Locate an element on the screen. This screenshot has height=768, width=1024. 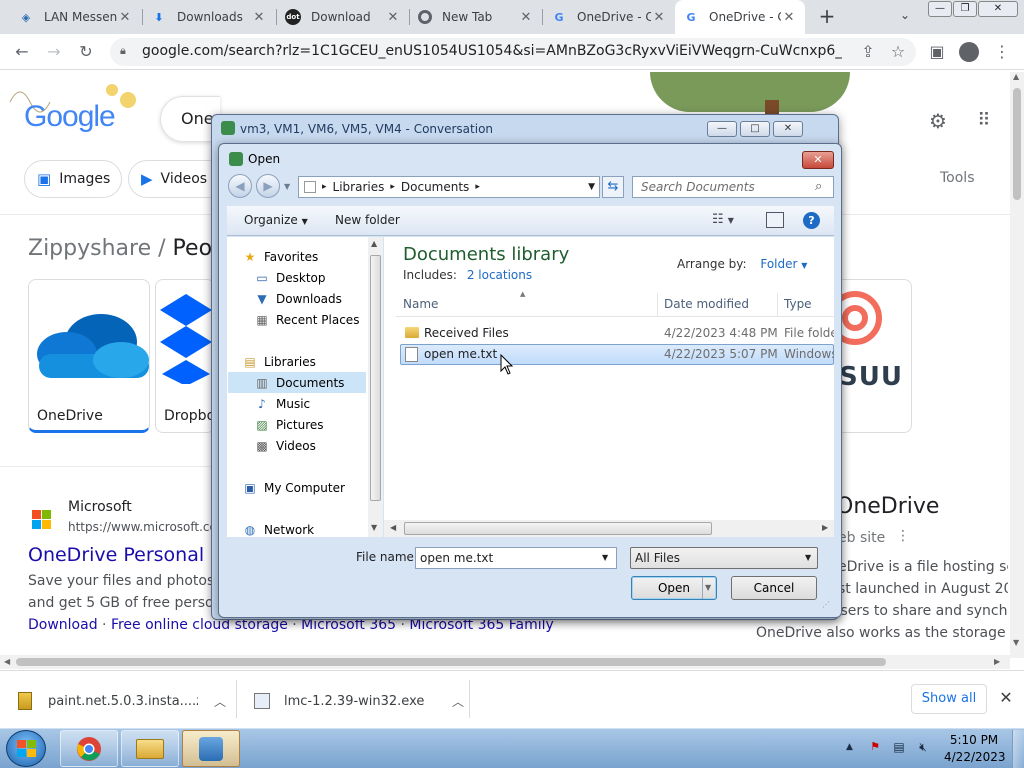
file-pane-horizontal-scrollbar: ◀ ▶ is located at coordinates (609, 528).